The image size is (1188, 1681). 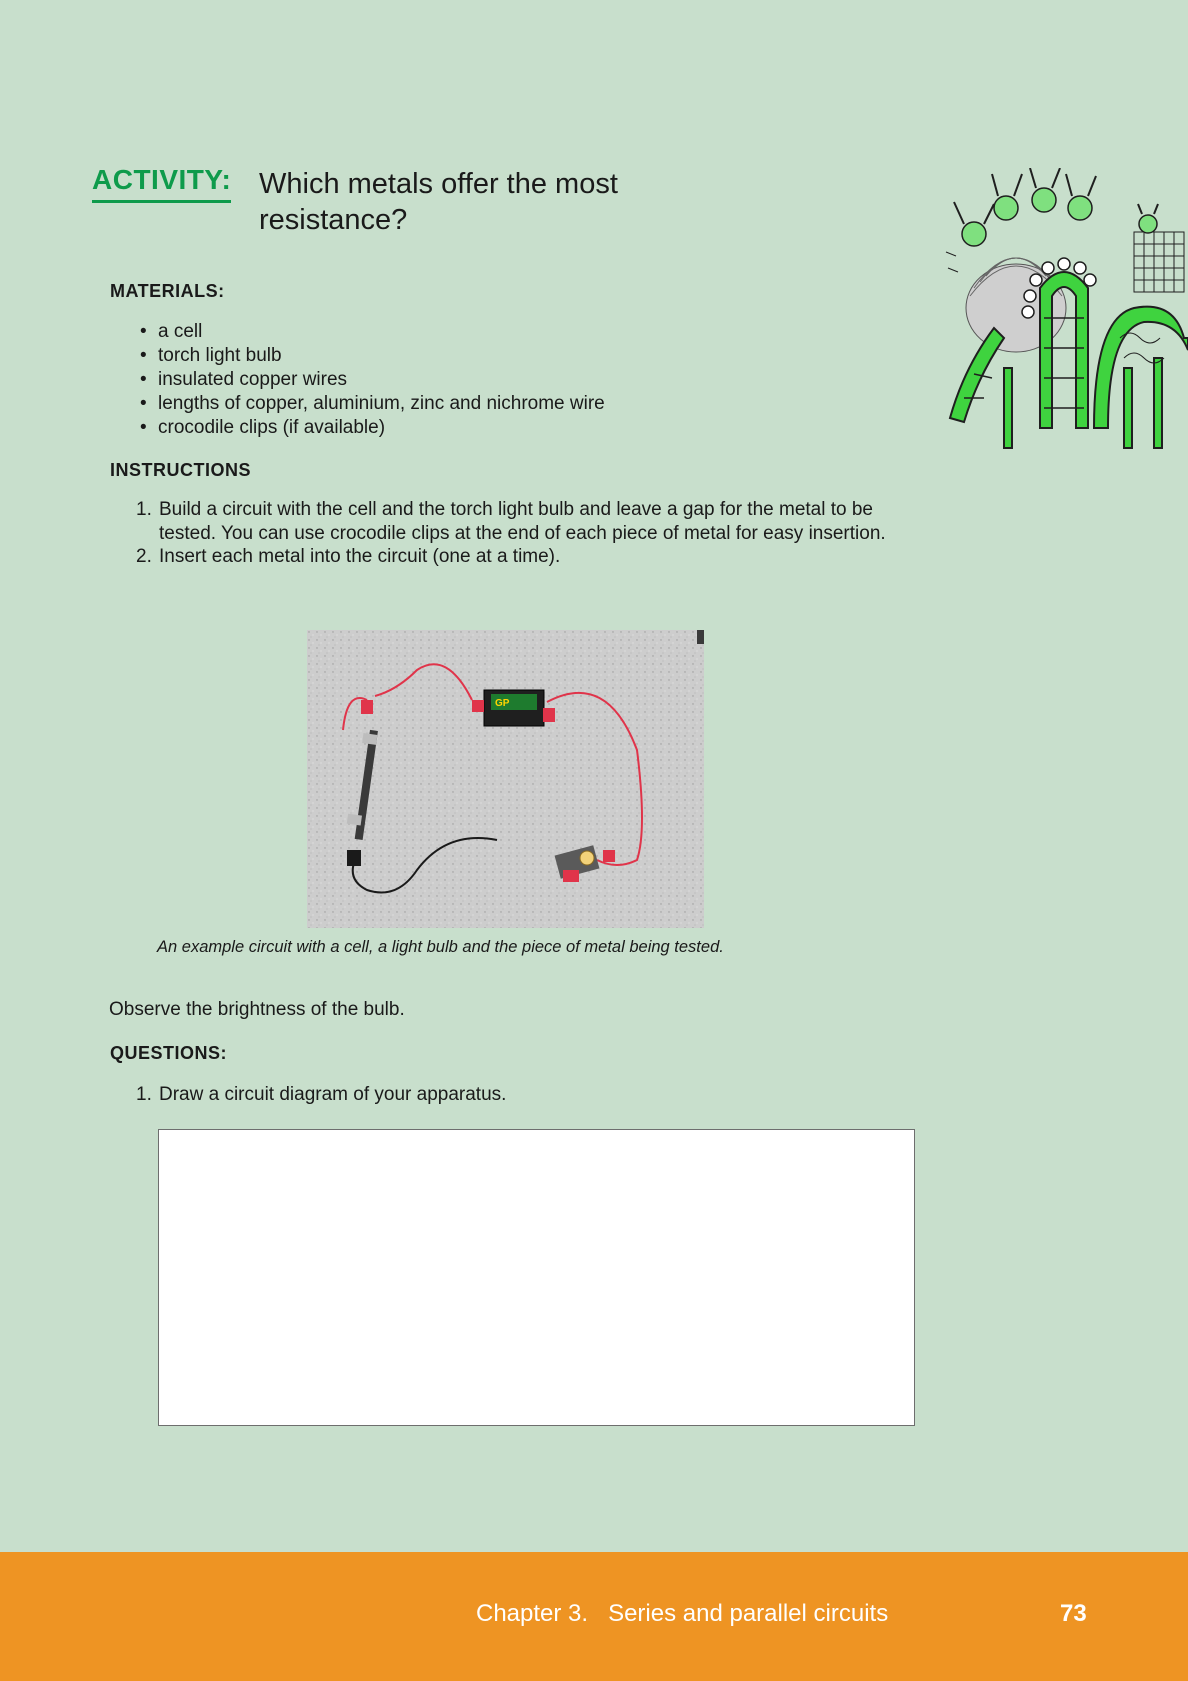 I want to click on list-item: a cell, so click(x=371, y=332).